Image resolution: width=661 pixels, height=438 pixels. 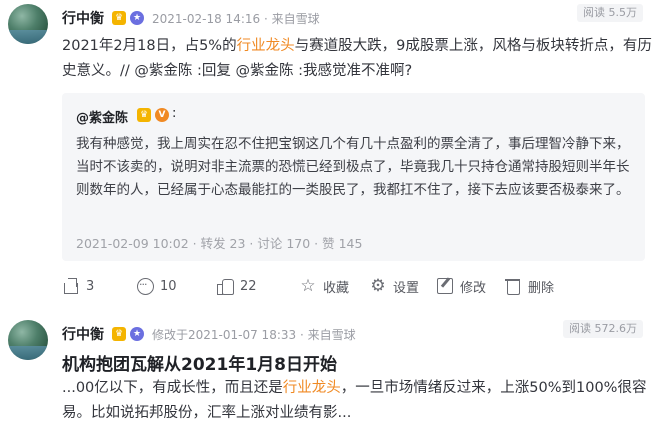 What do you see at coordinates (168, 286) in the screenshot?
I see `comment-count: 10` at bounding box center [168, 286].